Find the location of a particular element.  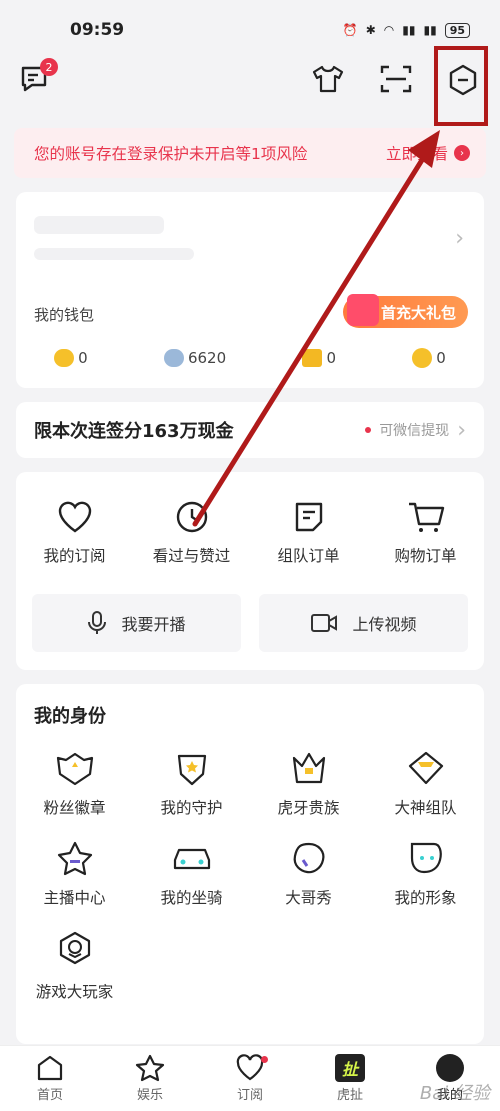

team-orders-item: 组队订单 is located at coordinates (309, 533).